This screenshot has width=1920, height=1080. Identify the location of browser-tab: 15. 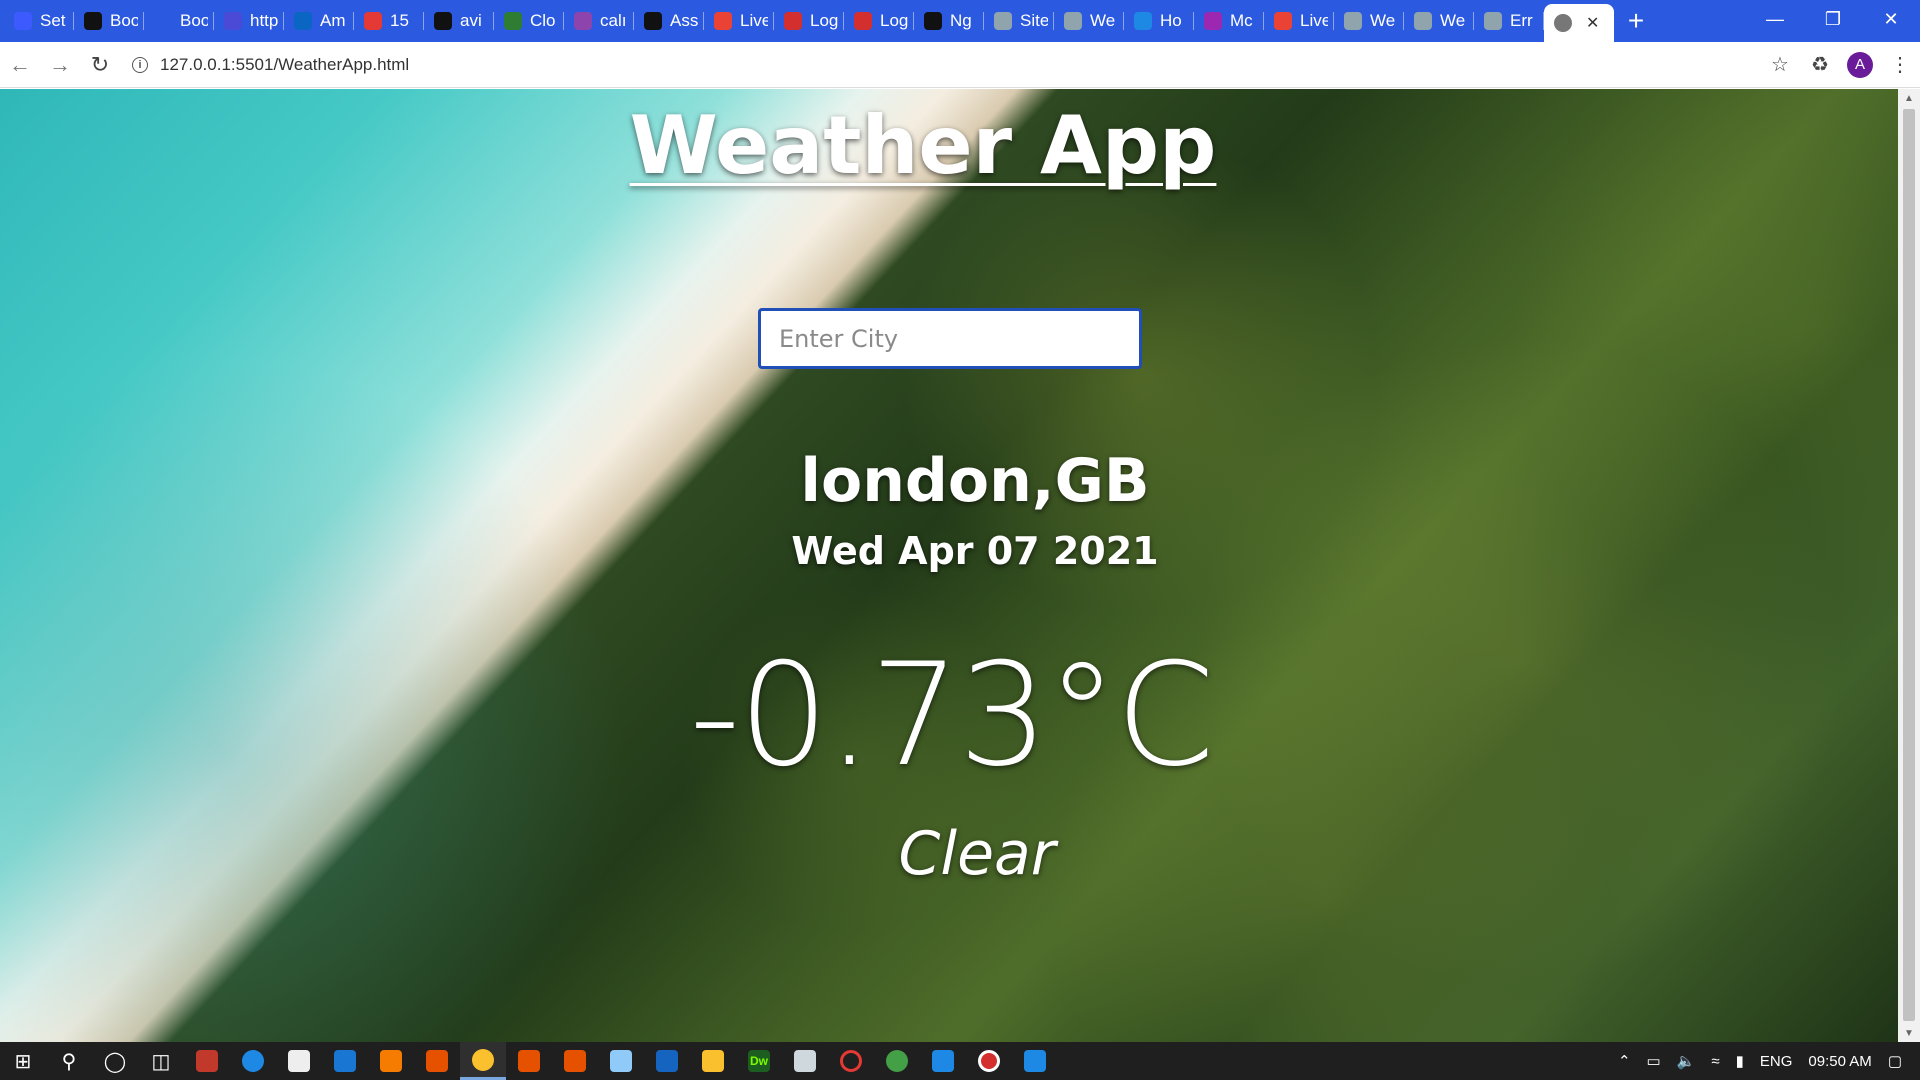
(389, 21).